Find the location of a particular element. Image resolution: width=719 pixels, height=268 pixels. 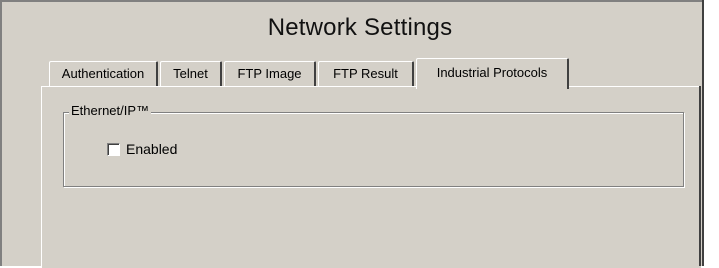

ethernet-ip-group-title: Ethernet/IP™ is located at coordinates (110, 111).